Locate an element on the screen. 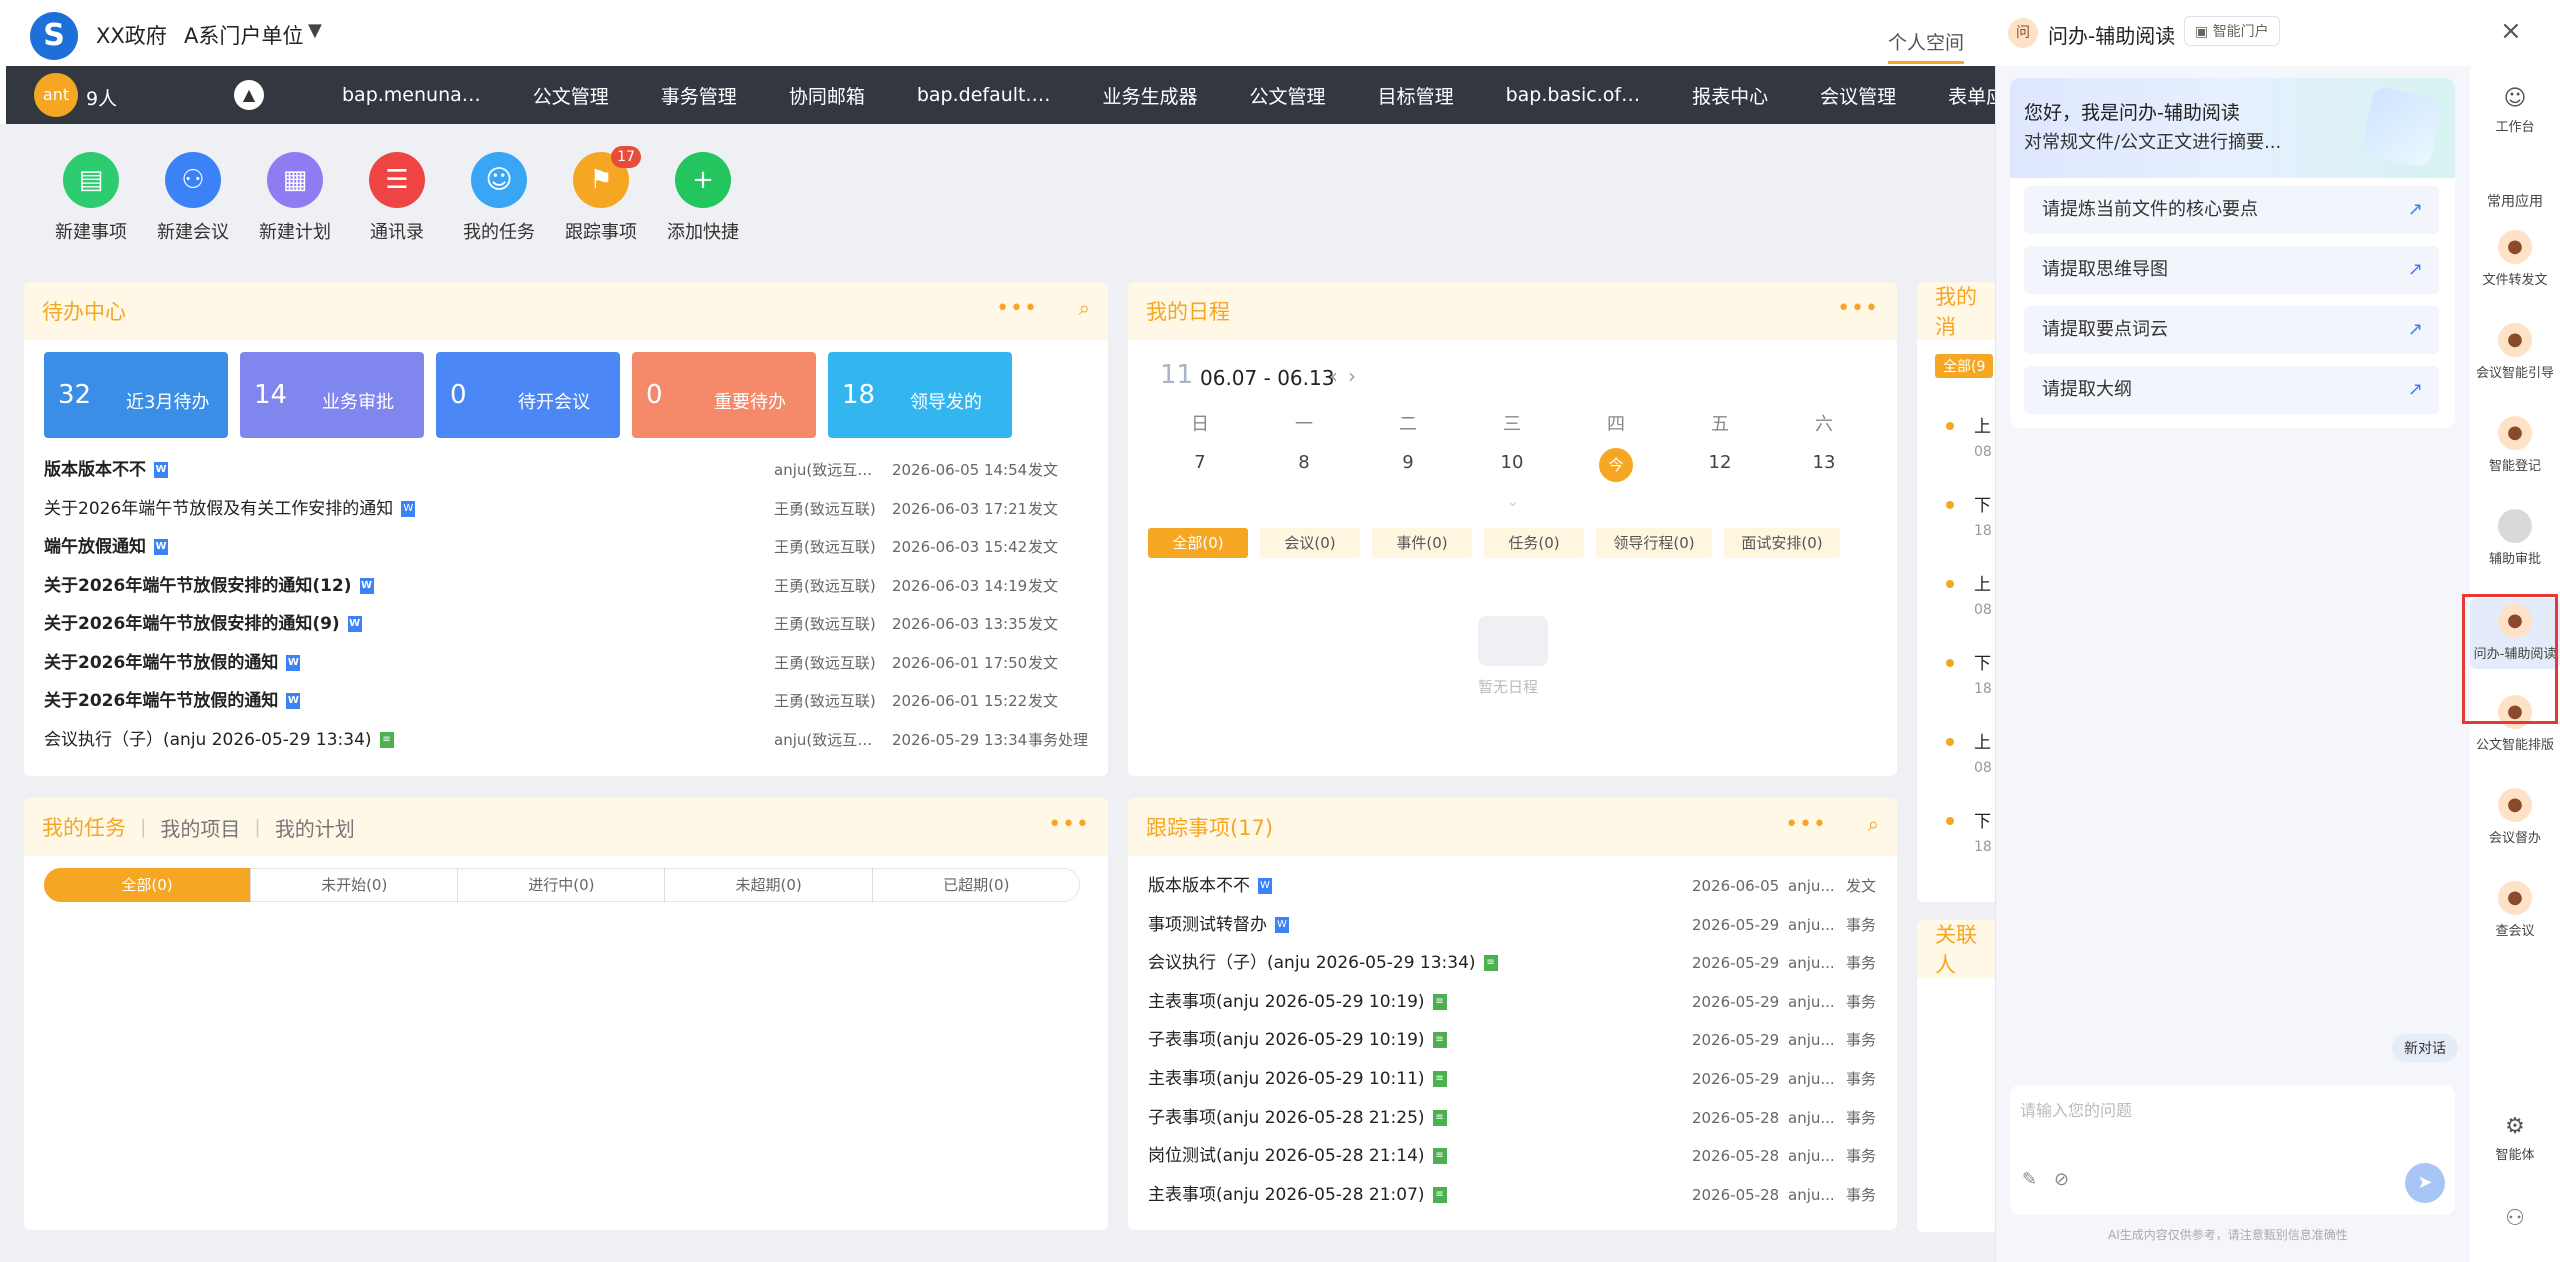 The height and width of the screenshot is (1262, 2560). prev-week-icon: ‹ is located at coordinates (1334, 376).